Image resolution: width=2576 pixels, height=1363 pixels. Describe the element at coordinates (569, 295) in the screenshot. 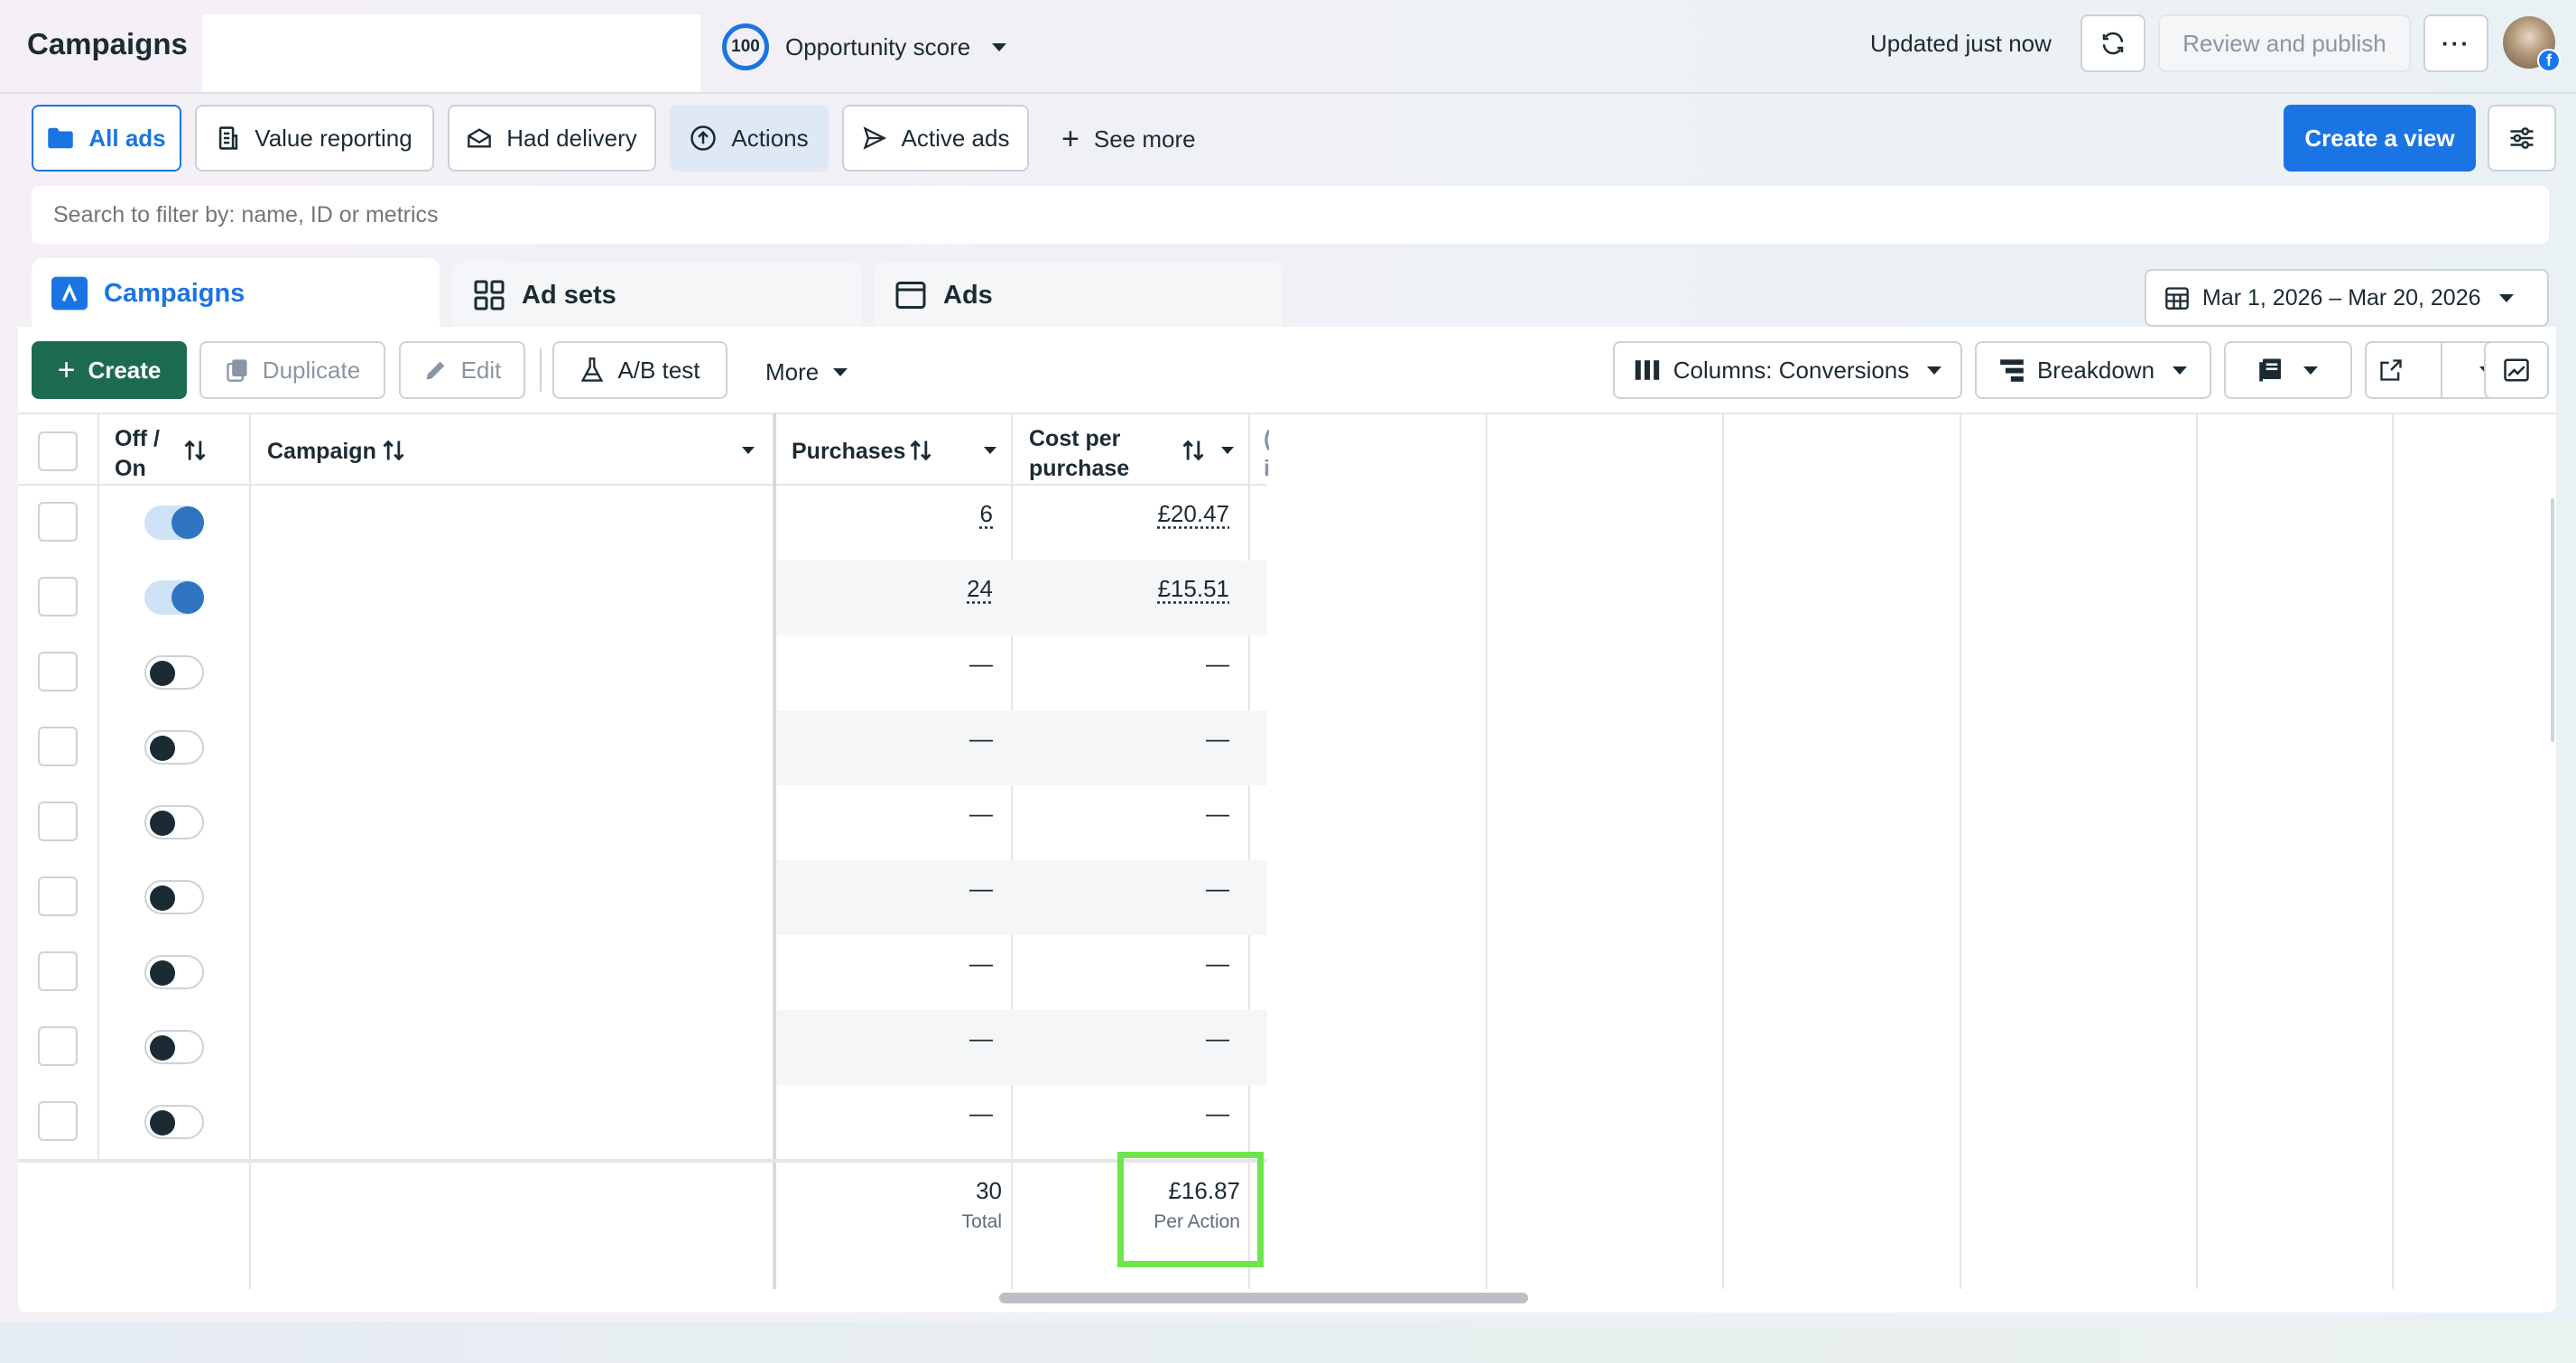

I see `tab-ad-sets-label: Ad sets` at that location.